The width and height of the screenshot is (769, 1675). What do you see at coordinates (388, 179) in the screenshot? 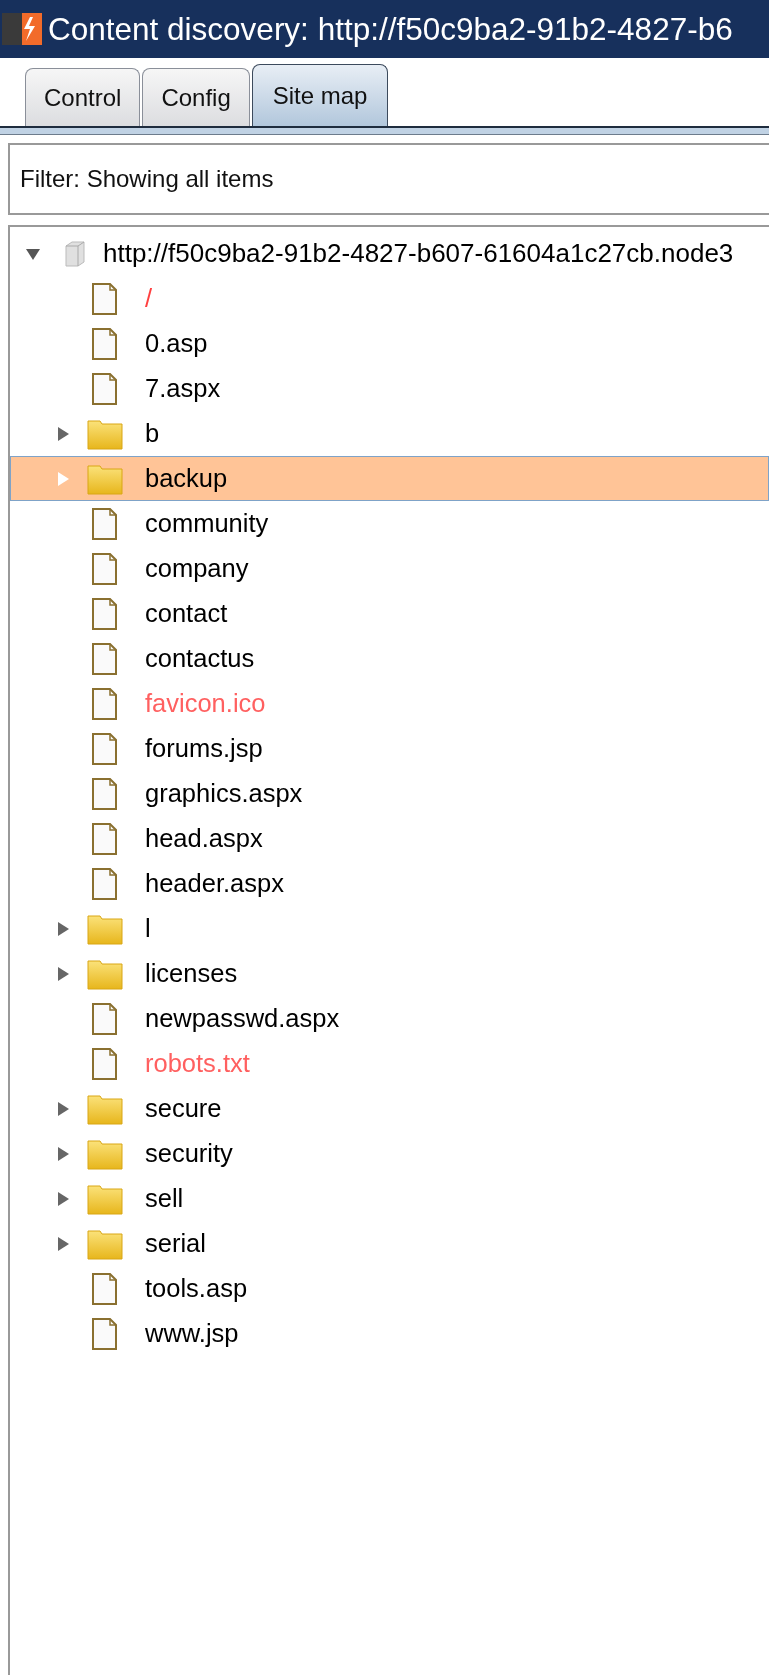
I see `filter-bar: Filter: Showing all items` at bounding box center [388, 179].